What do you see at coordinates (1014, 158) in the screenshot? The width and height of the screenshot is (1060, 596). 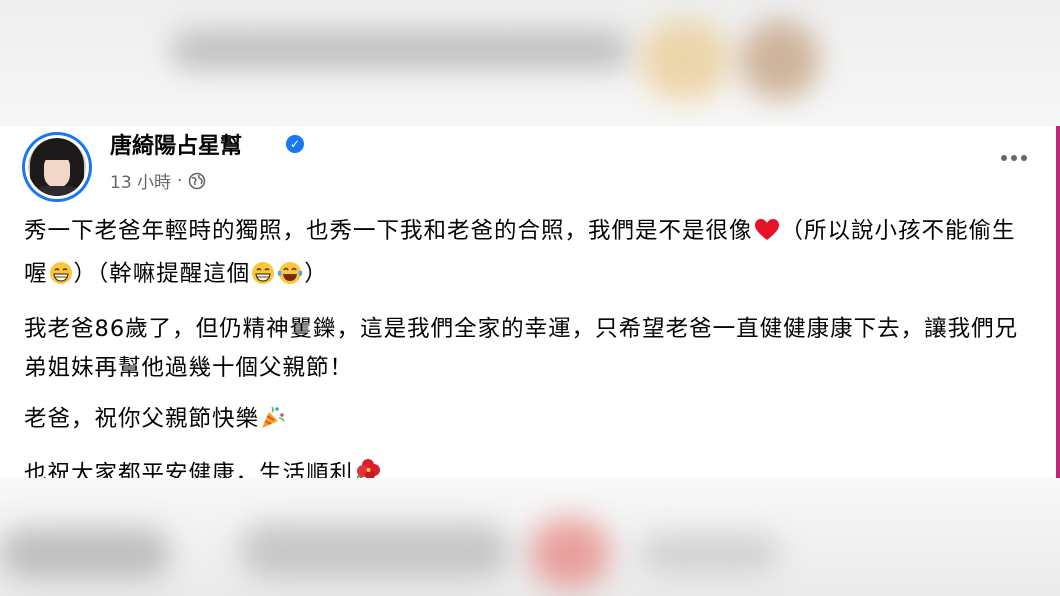 I see `more-options-icon` at bounding box center [1014, 158].